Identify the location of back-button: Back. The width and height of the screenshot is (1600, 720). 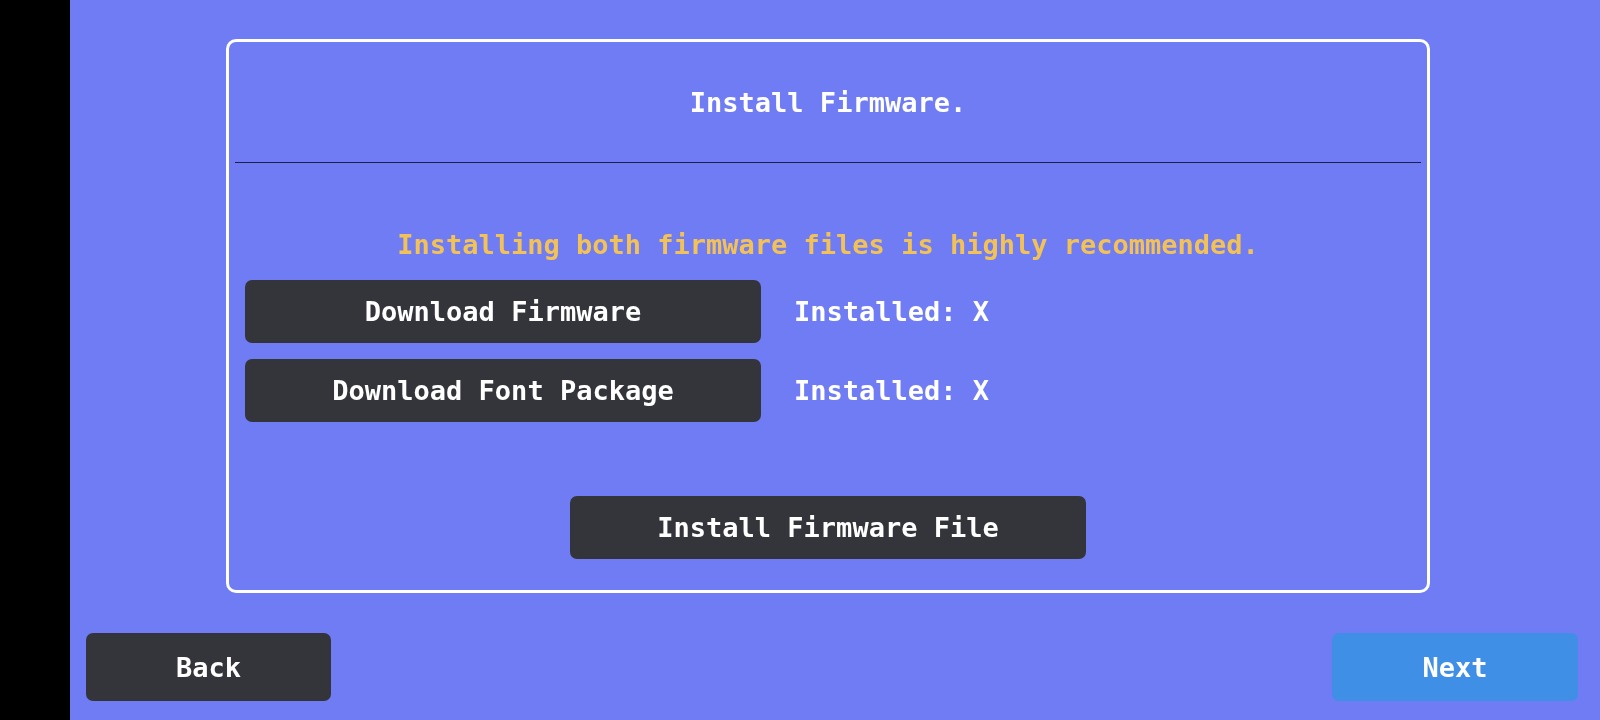
(208, 667).